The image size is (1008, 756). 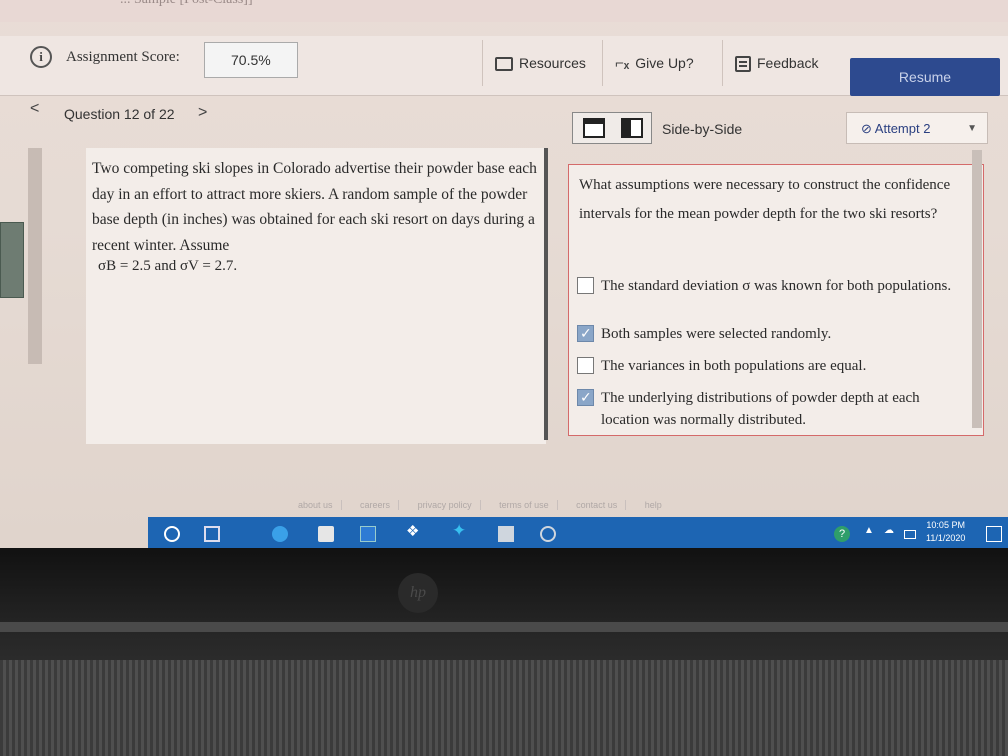 I want to click on footer-link-help: help, so click(x=657, y=505).